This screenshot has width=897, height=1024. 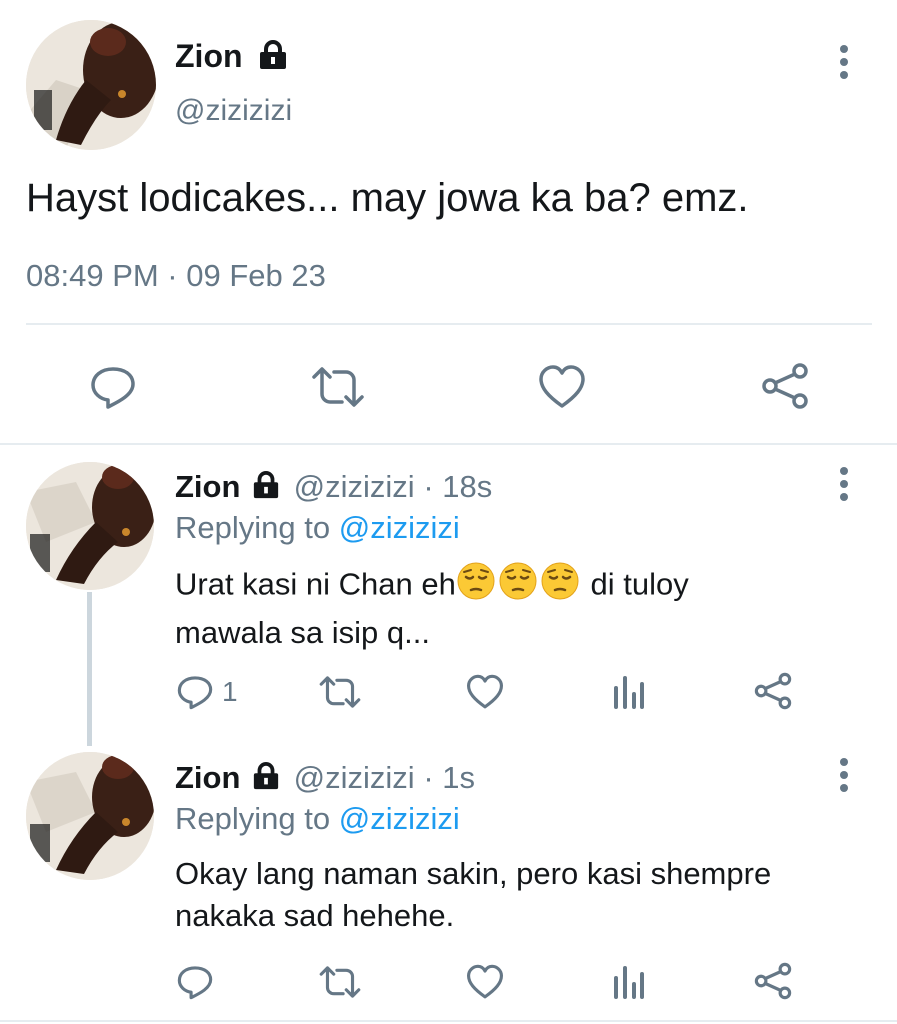 What do you see at coordinates (176, 275) in the screenshot?
I see `tweet-timestamp: 08:49 PM · 09 Feb 23` at bounding box center [176, 275].